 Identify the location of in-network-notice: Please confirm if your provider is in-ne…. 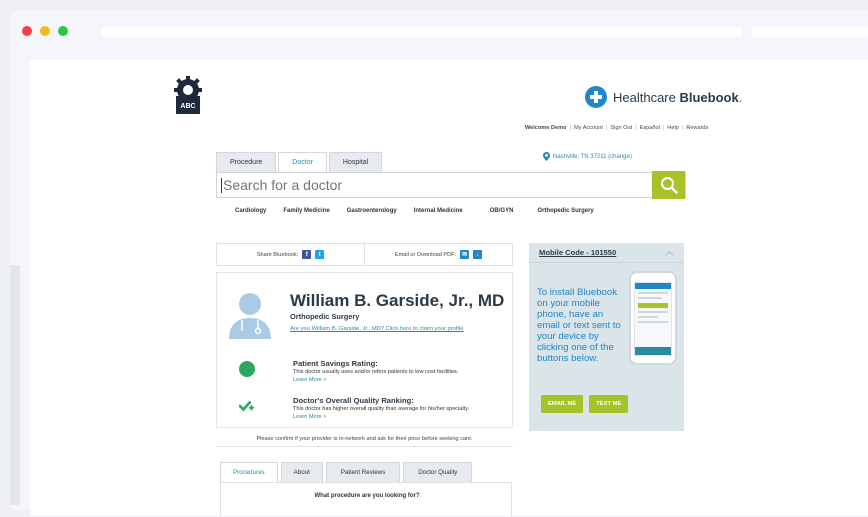
(364, 439).